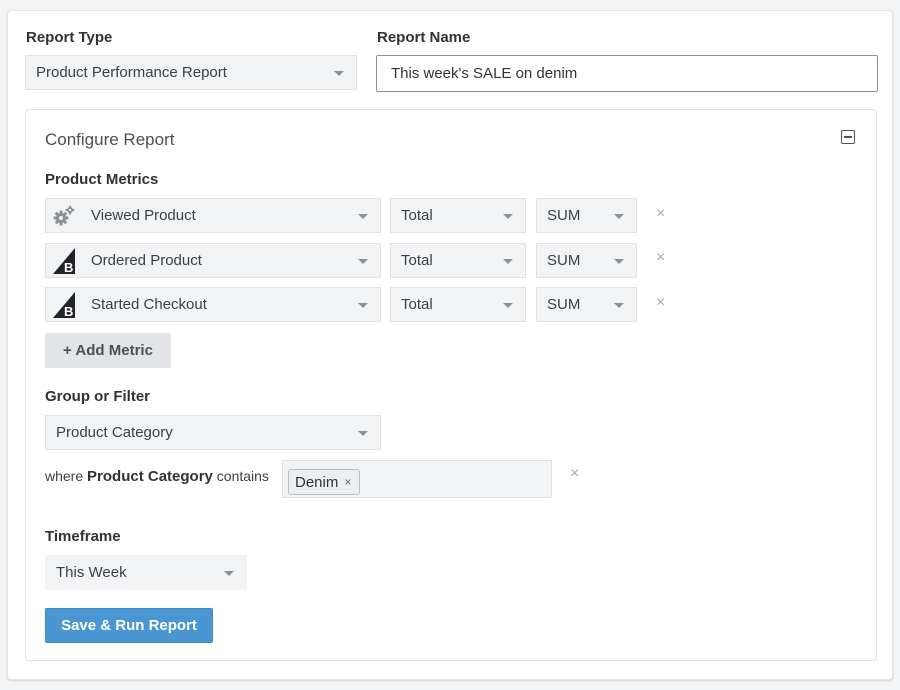  What do you see at coordinates (213, 215) in the screenshot?
I see `metric-event-select: Viewed Product` at bounding box center [213, 215].